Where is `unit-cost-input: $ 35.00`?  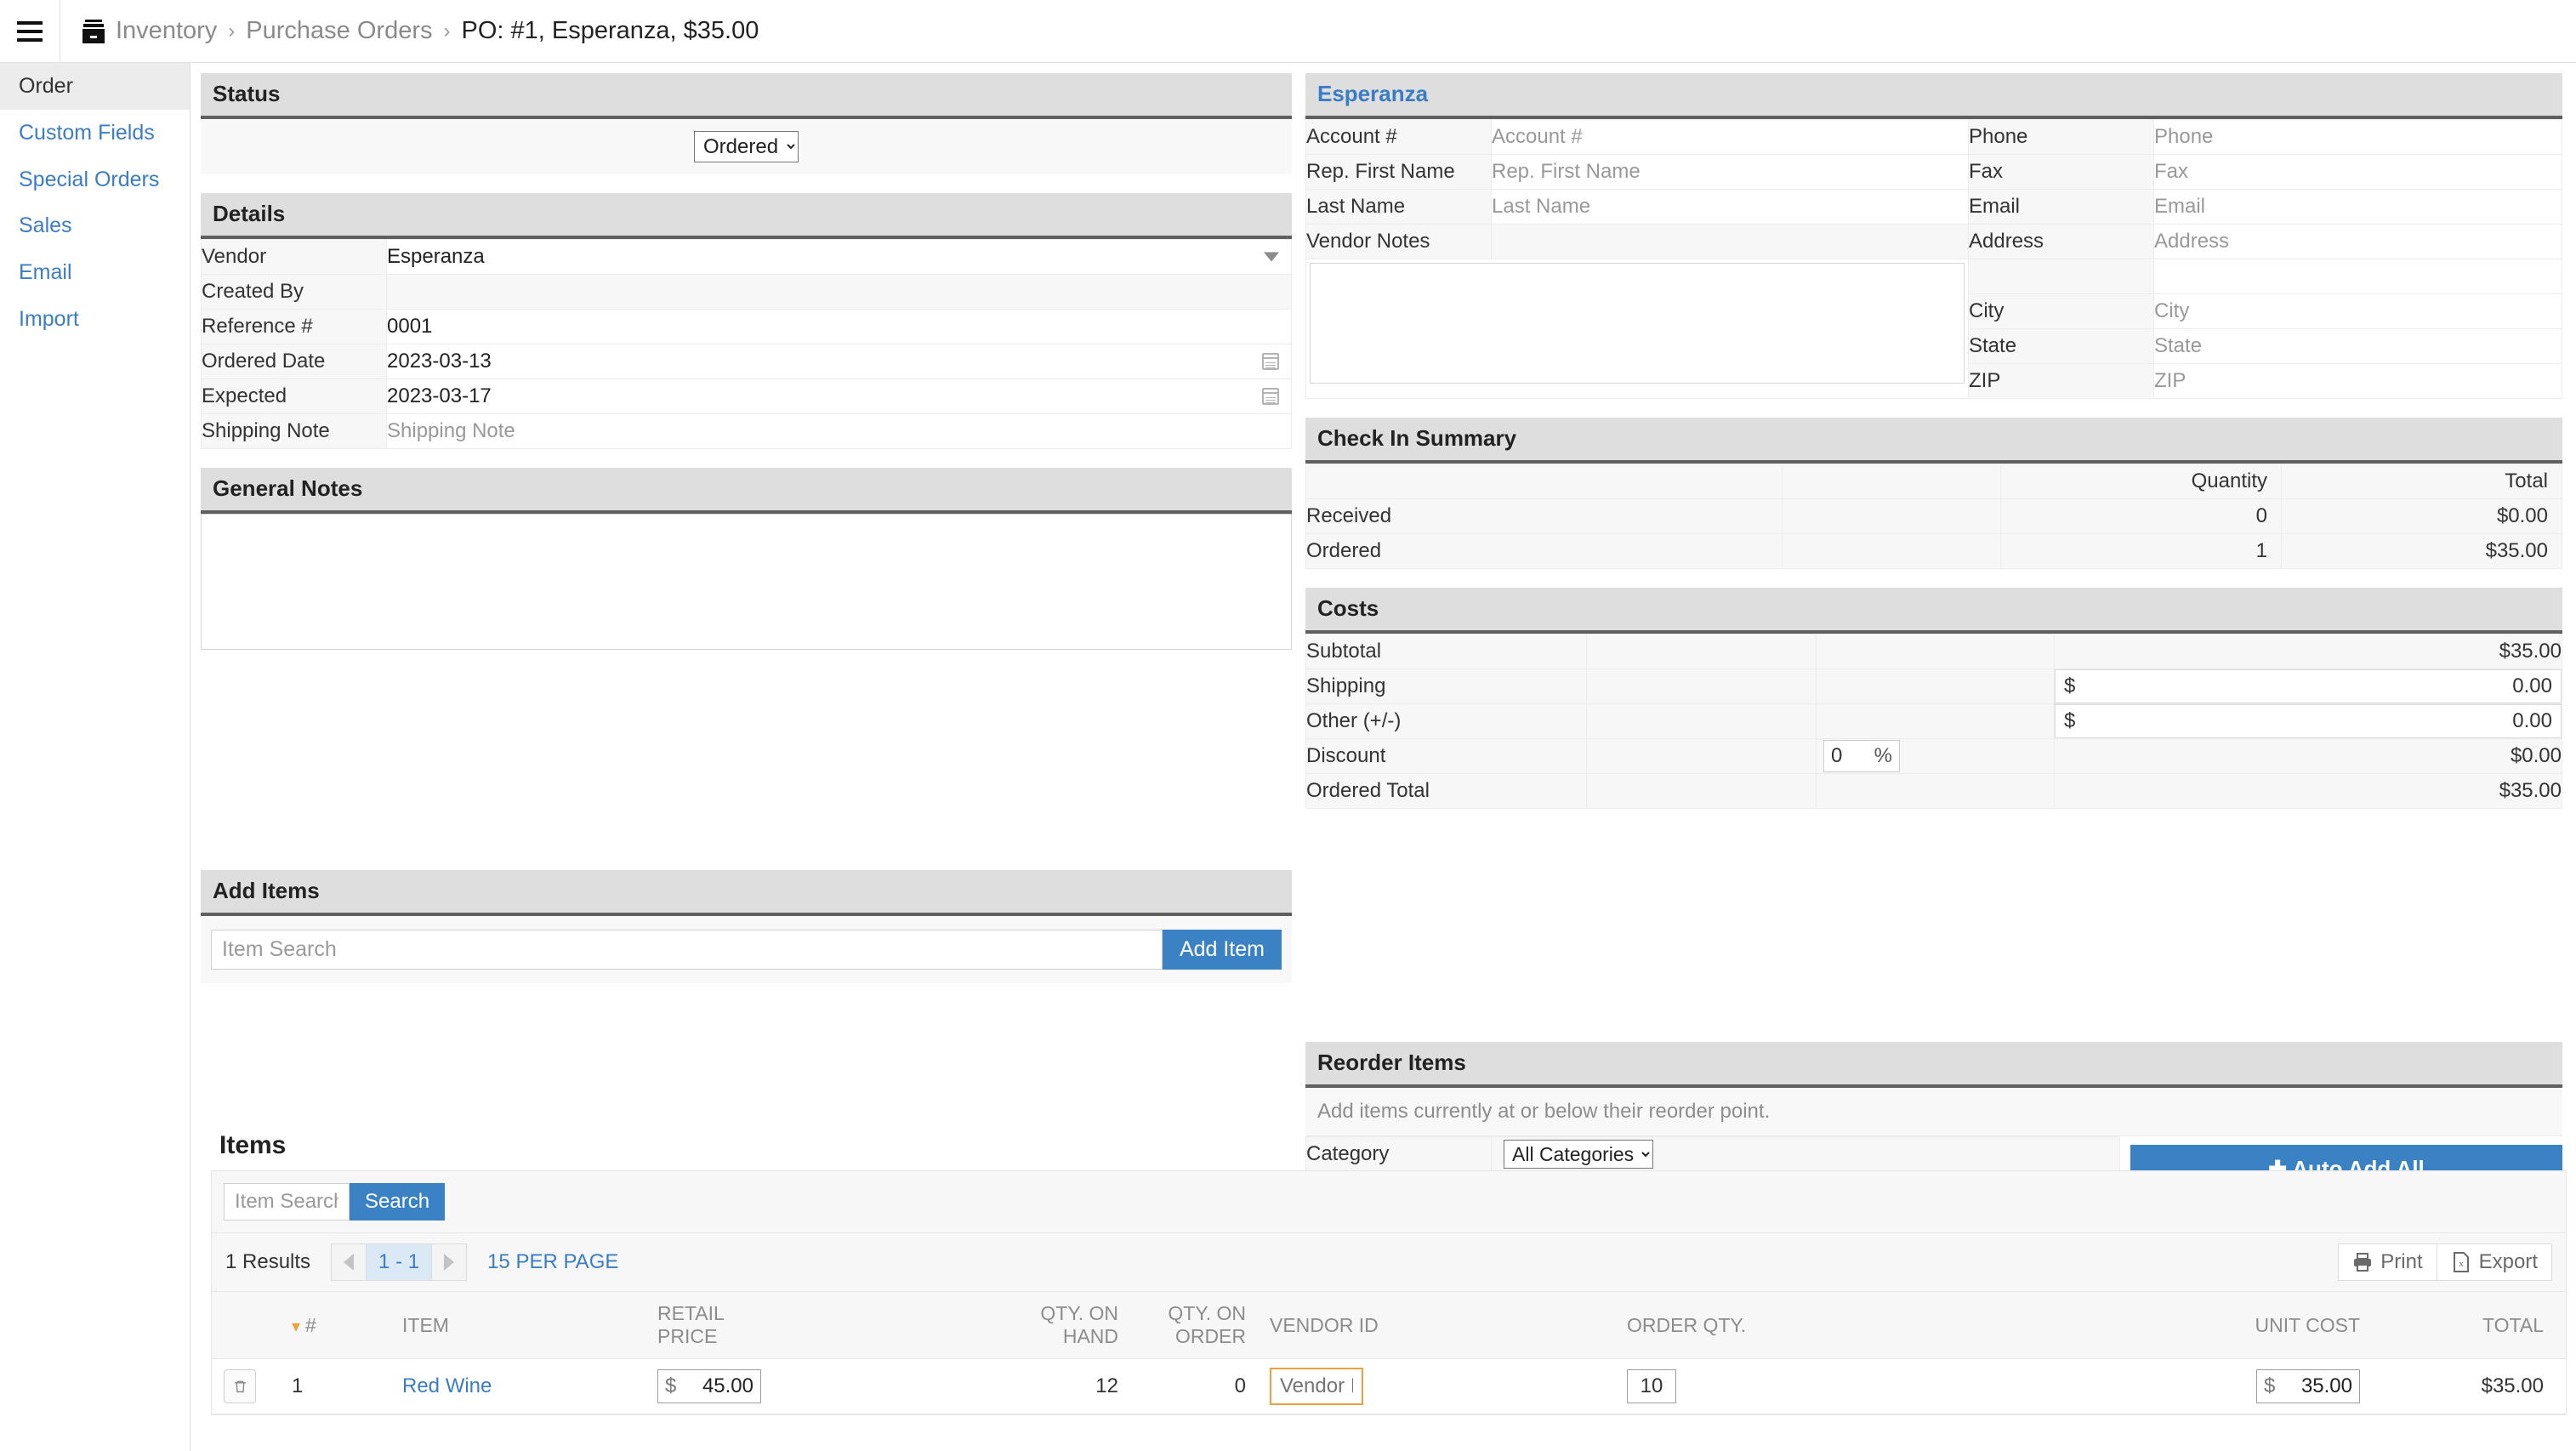
unit-cost-input: $ 35.00 is located at coordinates (2308, 1386).